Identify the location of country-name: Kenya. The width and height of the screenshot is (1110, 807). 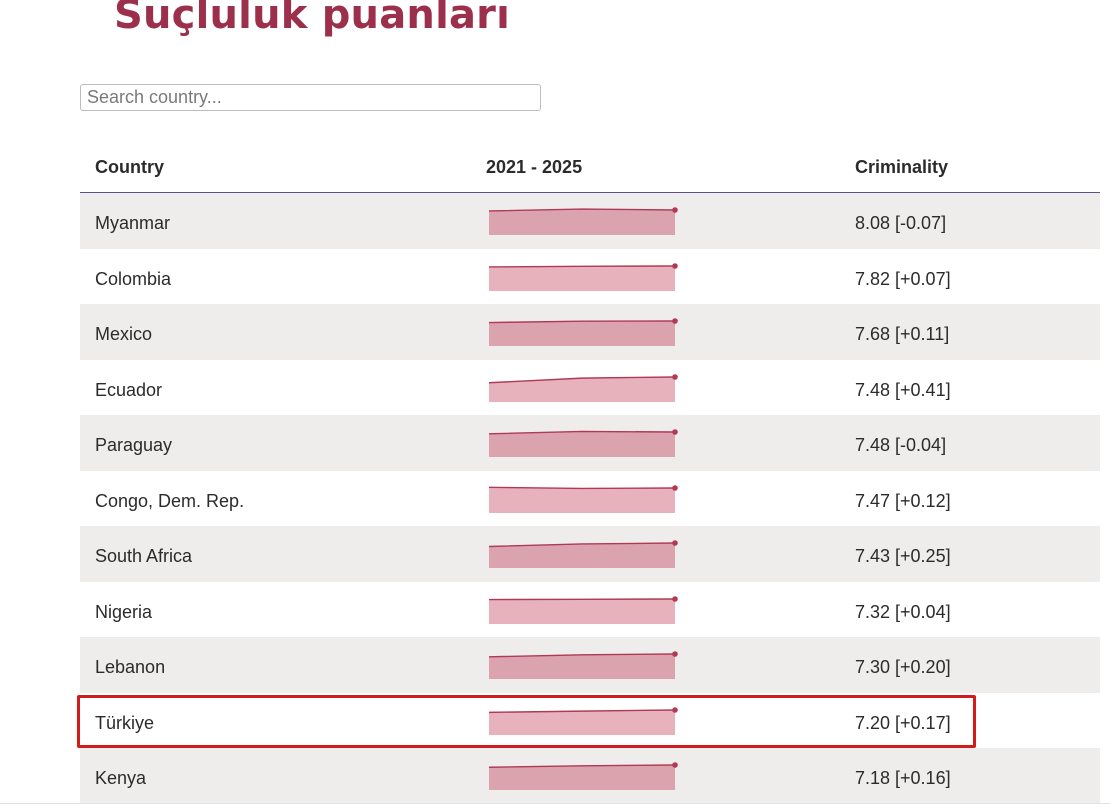
(121, 778).